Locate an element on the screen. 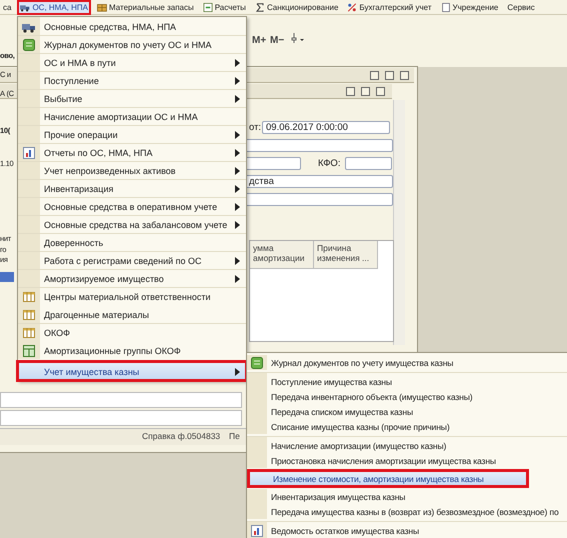  menu-item: Учет имущества казны is located at coordinates (132, 371).